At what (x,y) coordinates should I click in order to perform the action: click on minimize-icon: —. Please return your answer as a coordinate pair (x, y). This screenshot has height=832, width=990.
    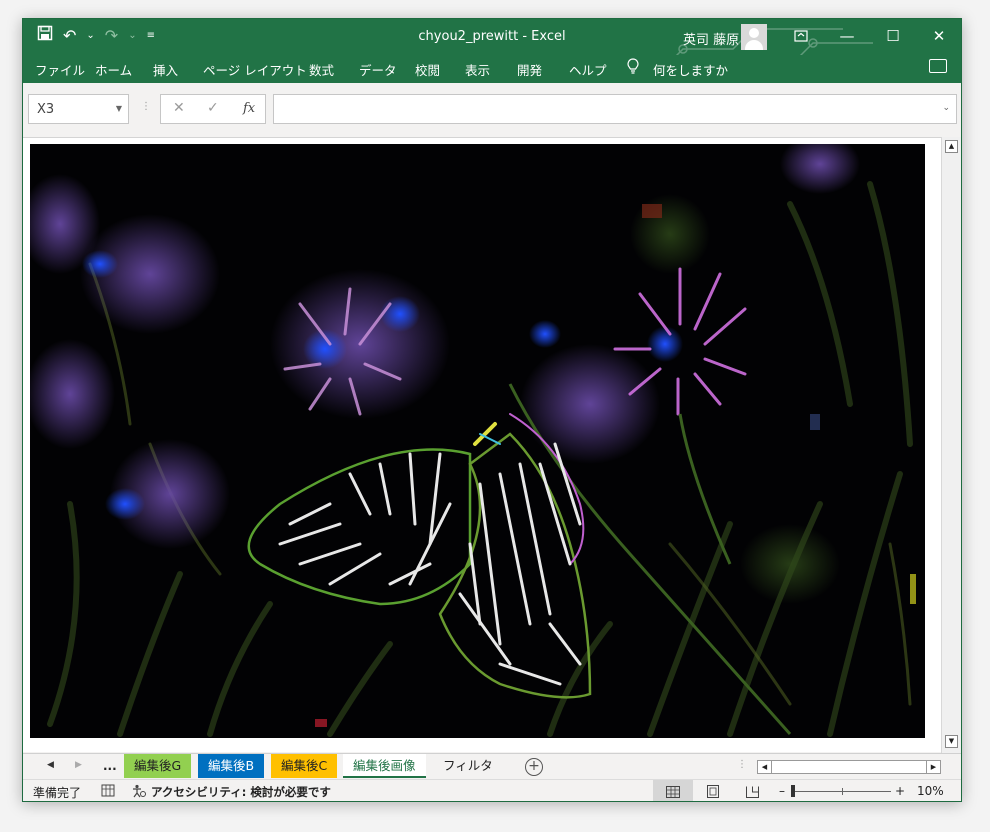
    Looking at the image, I should click on (847, 36).